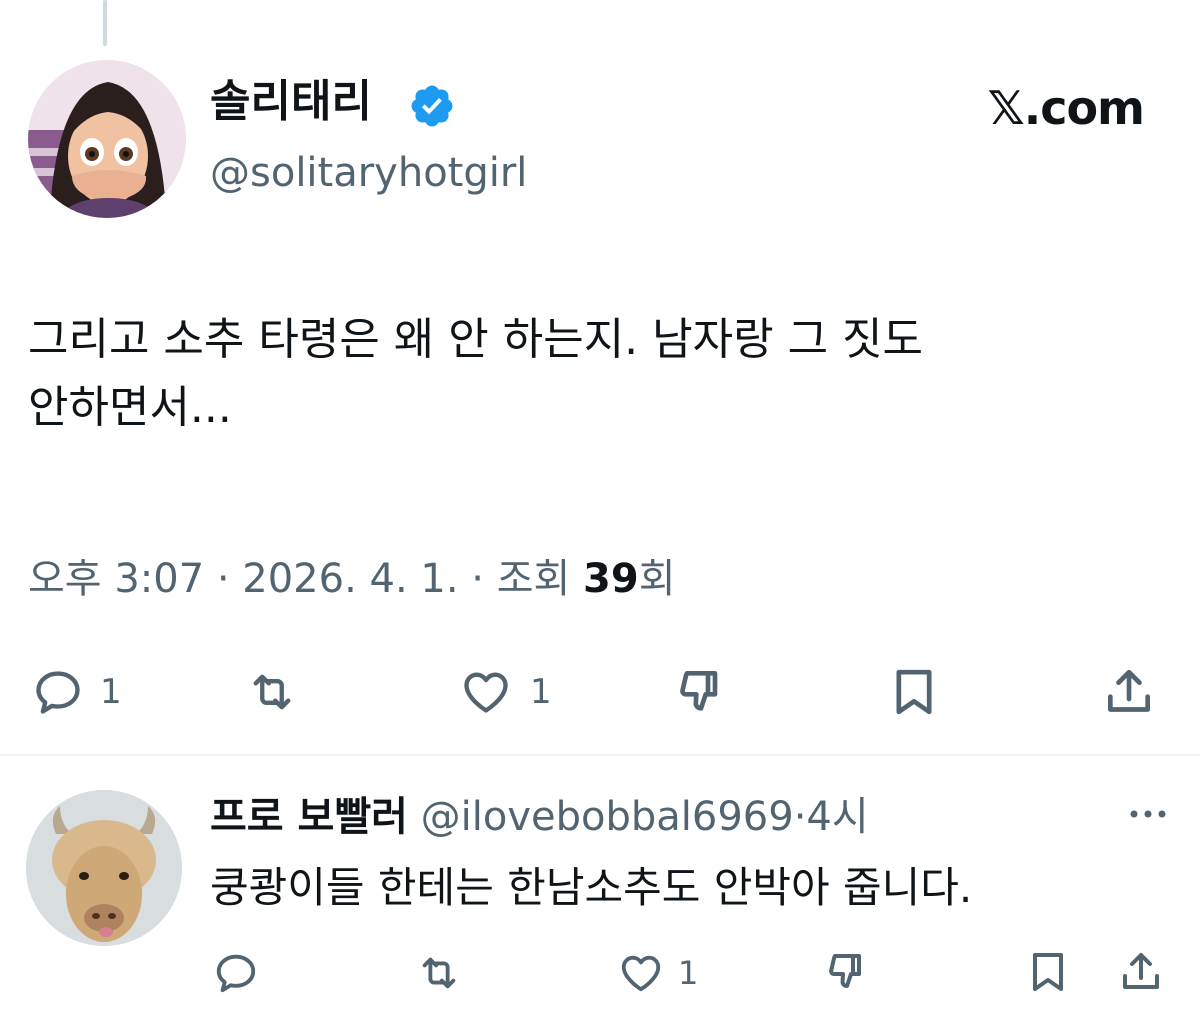  Describe the element at coordinates (105, 23) in the screenshot. I see `thread-connector-line` at that location.